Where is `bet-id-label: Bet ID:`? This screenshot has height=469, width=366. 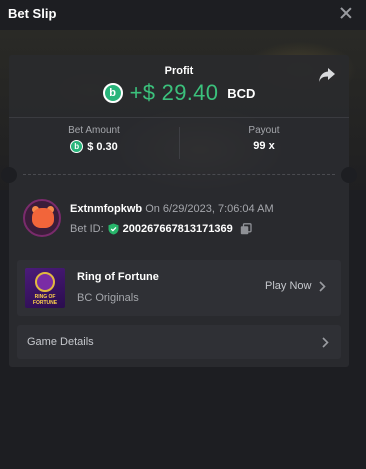 bet-id-label: Bet ID: is located at coordinates (87, 229).